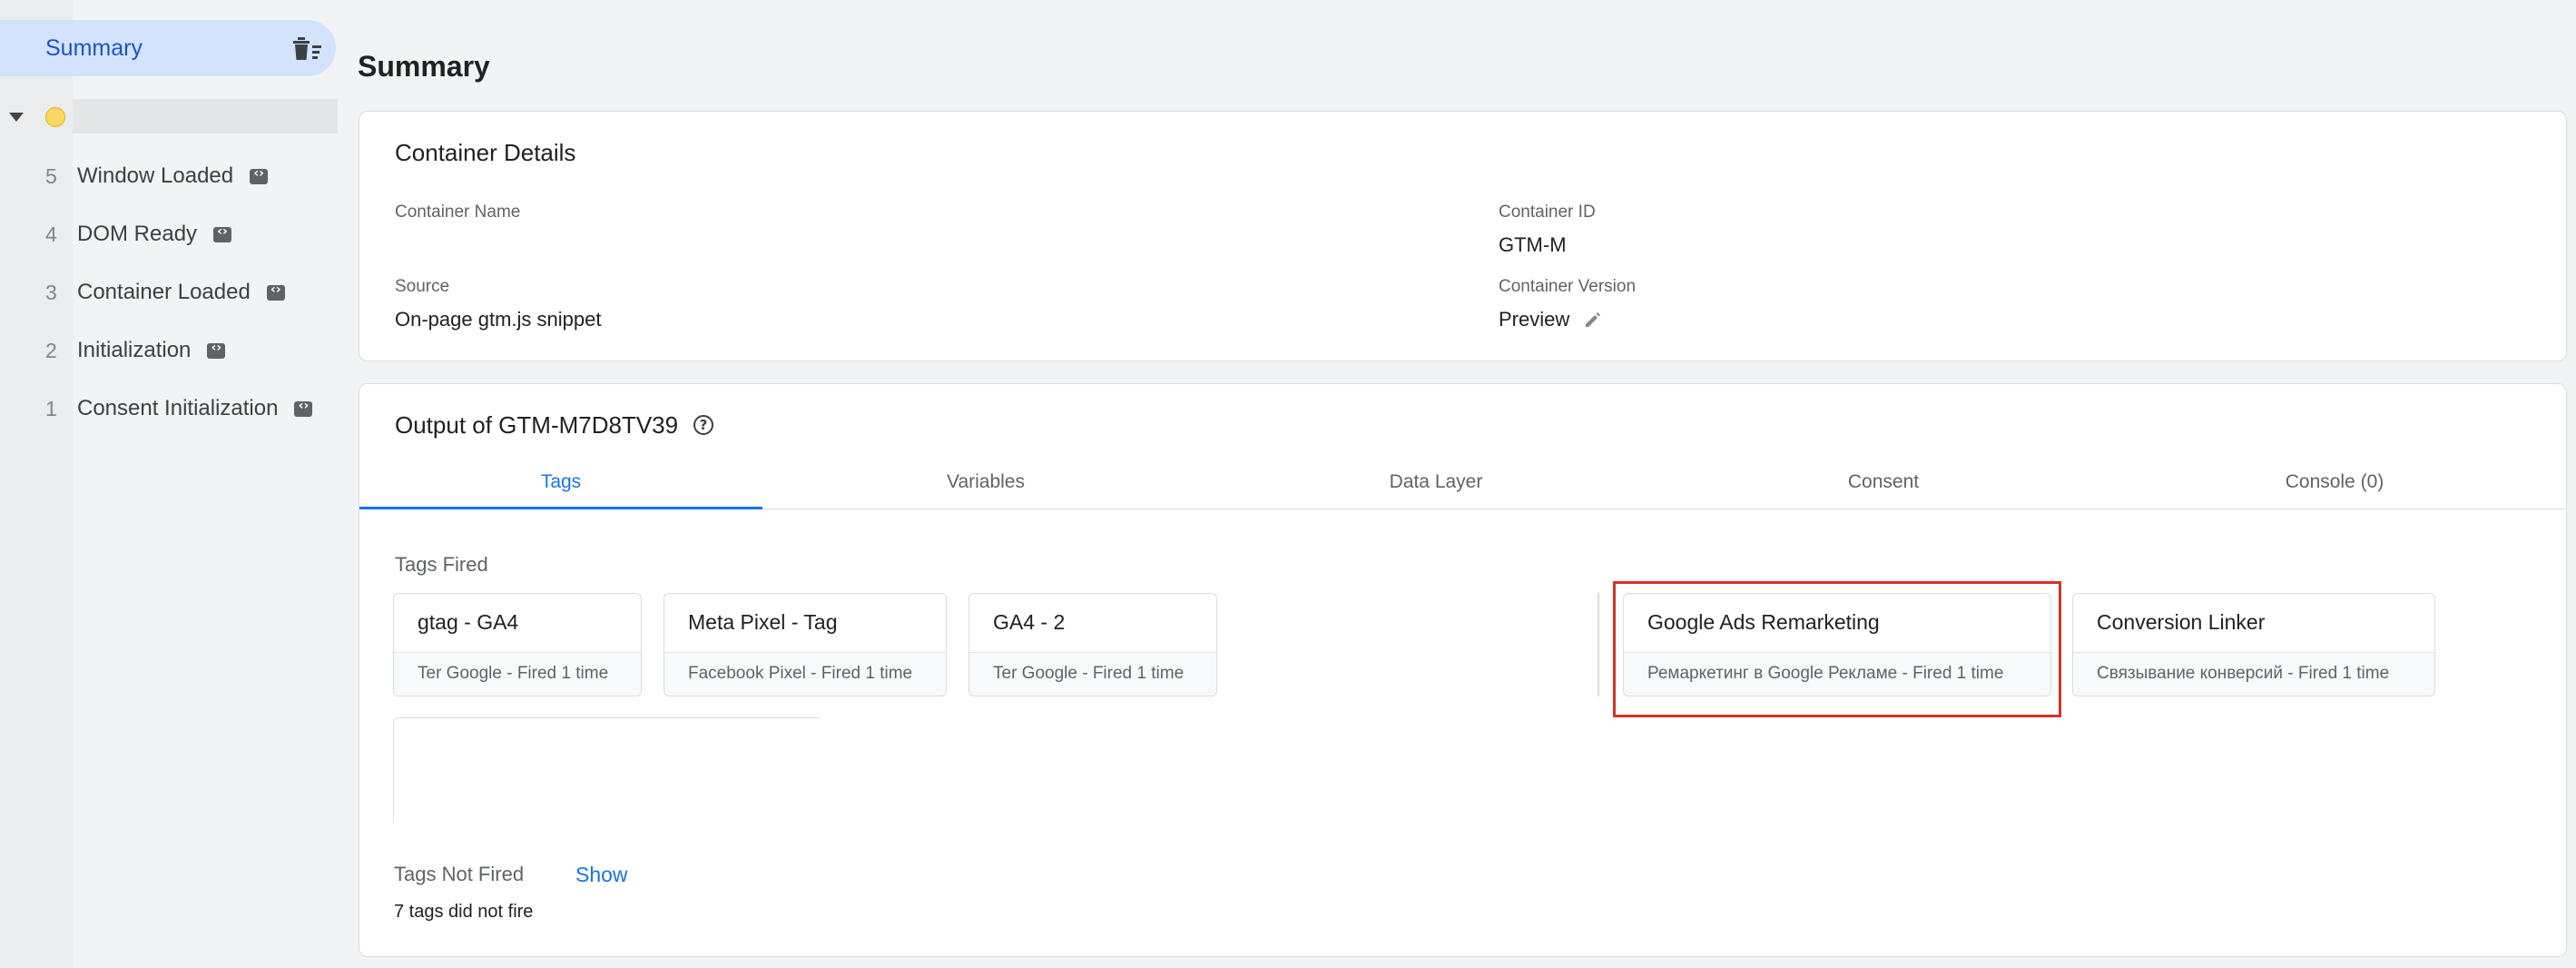 This screenshot has height=968, width=2576. I want to click on highlight-box, so click(1837, 649).